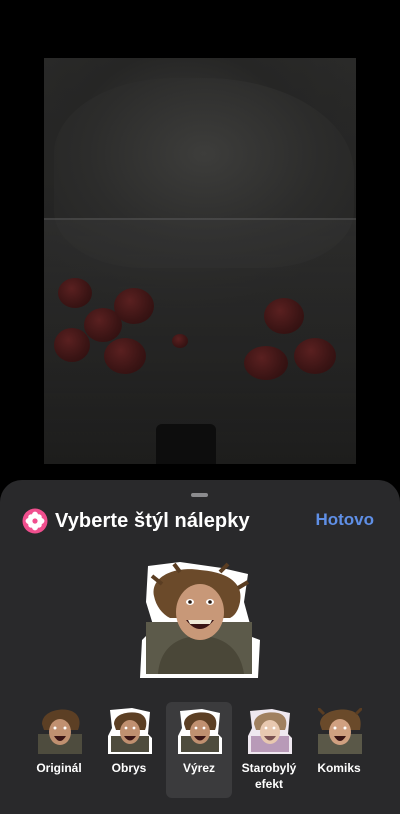 The width and height of the screenshot is (400, 814). I want to click on style-option-comic: Komiks, so click(339, 750).